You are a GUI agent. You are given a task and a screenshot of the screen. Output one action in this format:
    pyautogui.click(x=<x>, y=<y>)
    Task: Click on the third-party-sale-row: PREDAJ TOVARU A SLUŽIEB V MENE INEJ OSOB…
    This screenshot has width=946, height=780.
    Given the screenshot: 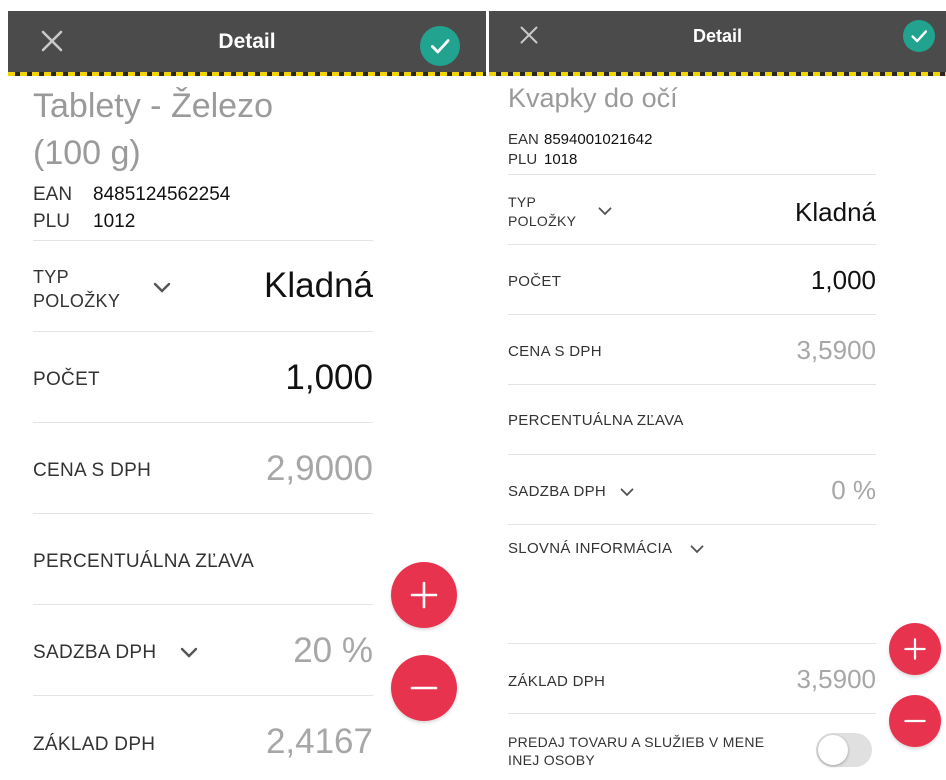 What is the action you would take?
    pyautogui.click(x=716, y=747)
    